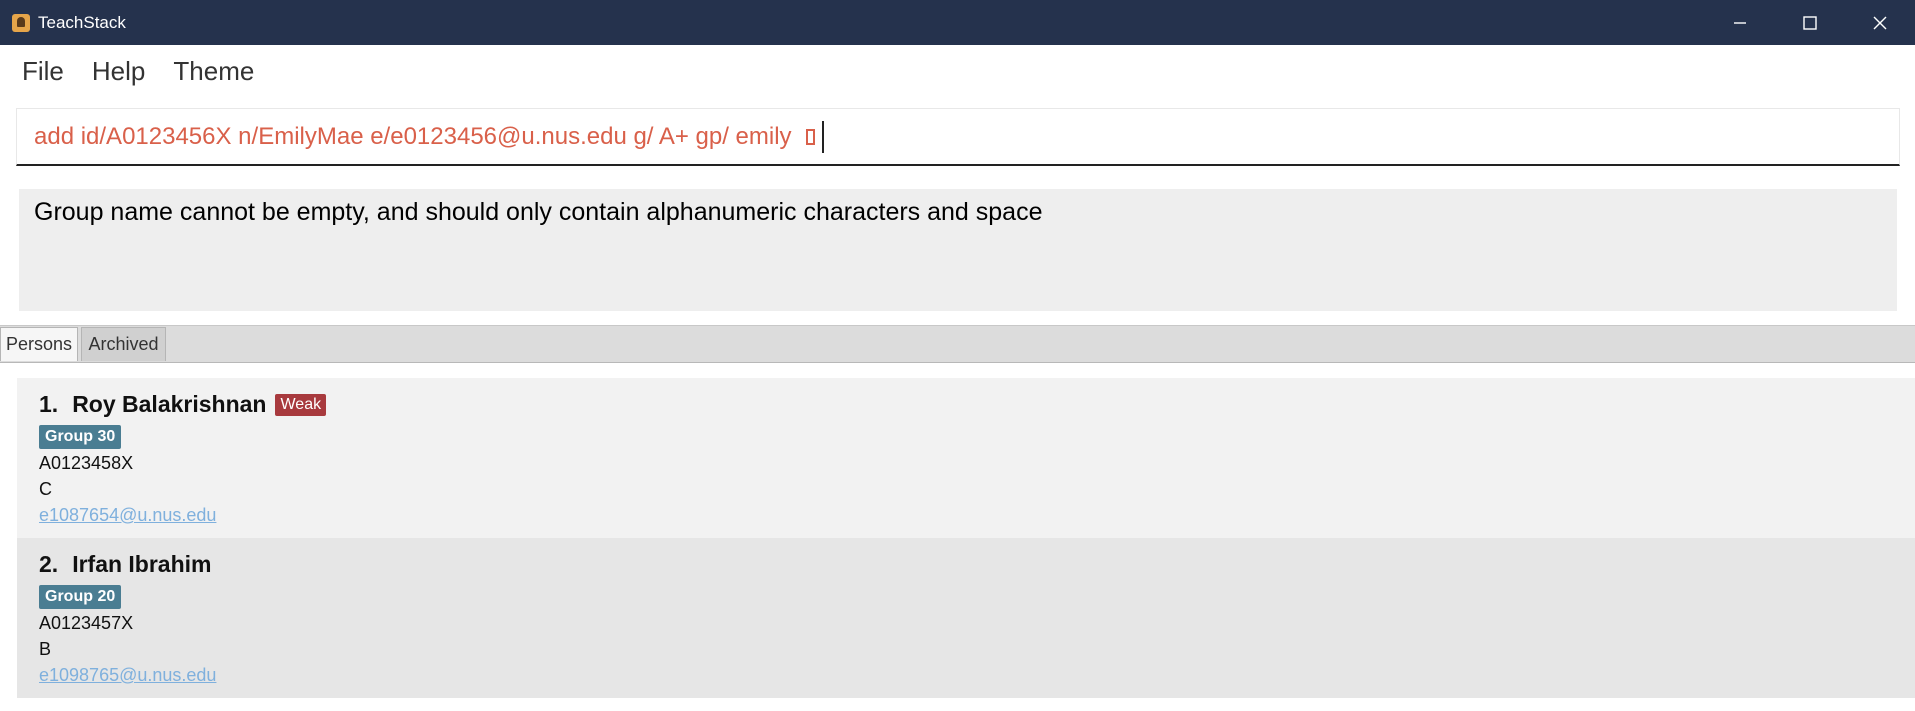 The image size is (1915, 711). I want to click on tab-bar: Persons Archived, so click(957, 344).